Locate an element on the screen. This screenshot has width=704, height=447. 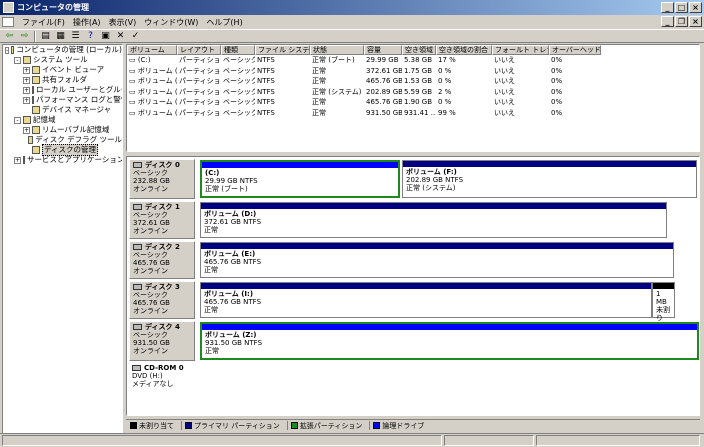
tree-item: + 共有フォルダ is located at coordinates (62, 80).